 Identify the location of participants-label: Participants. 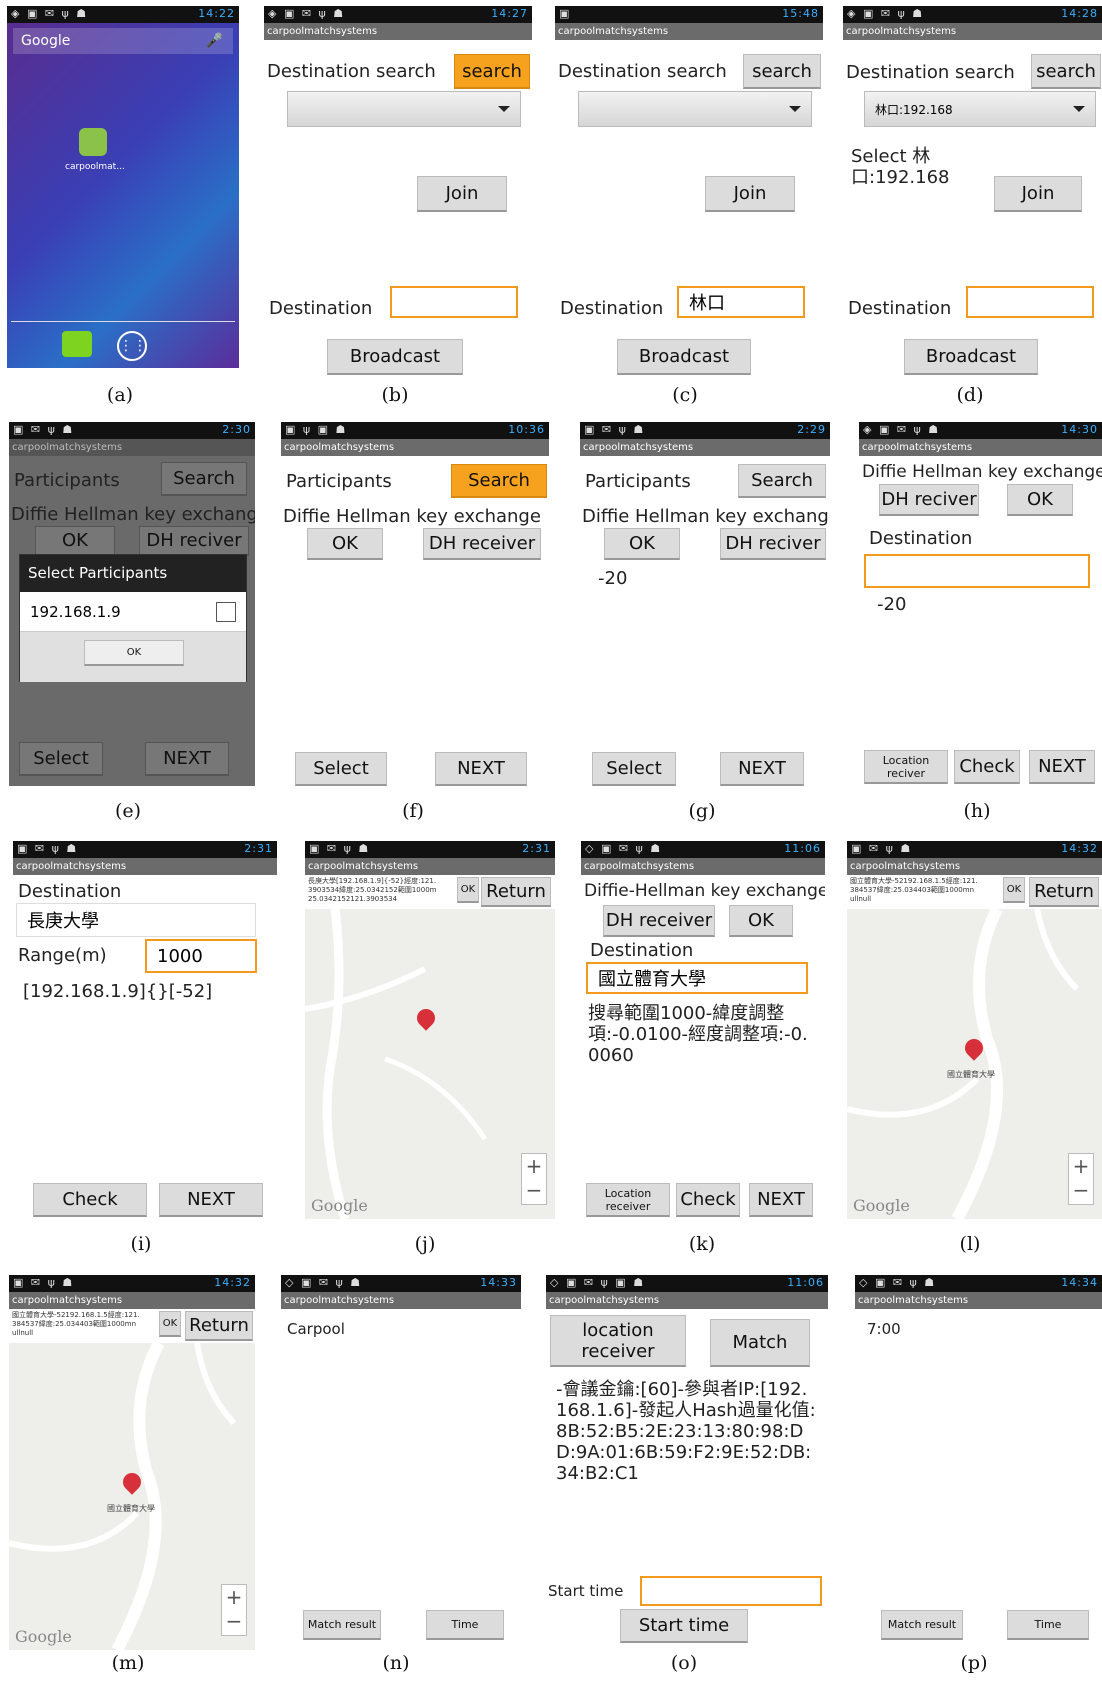
(638, 481).